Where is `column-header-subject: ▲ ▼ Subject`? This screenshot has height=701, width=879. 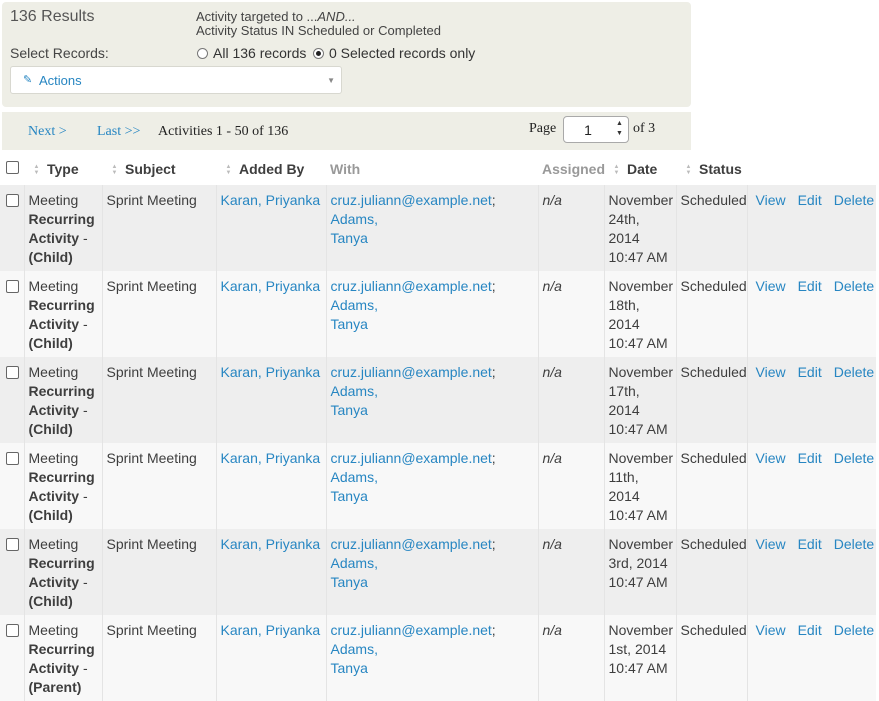 column-header-subject: ▲ ▼ Subject is located at coordinates (159, 169).